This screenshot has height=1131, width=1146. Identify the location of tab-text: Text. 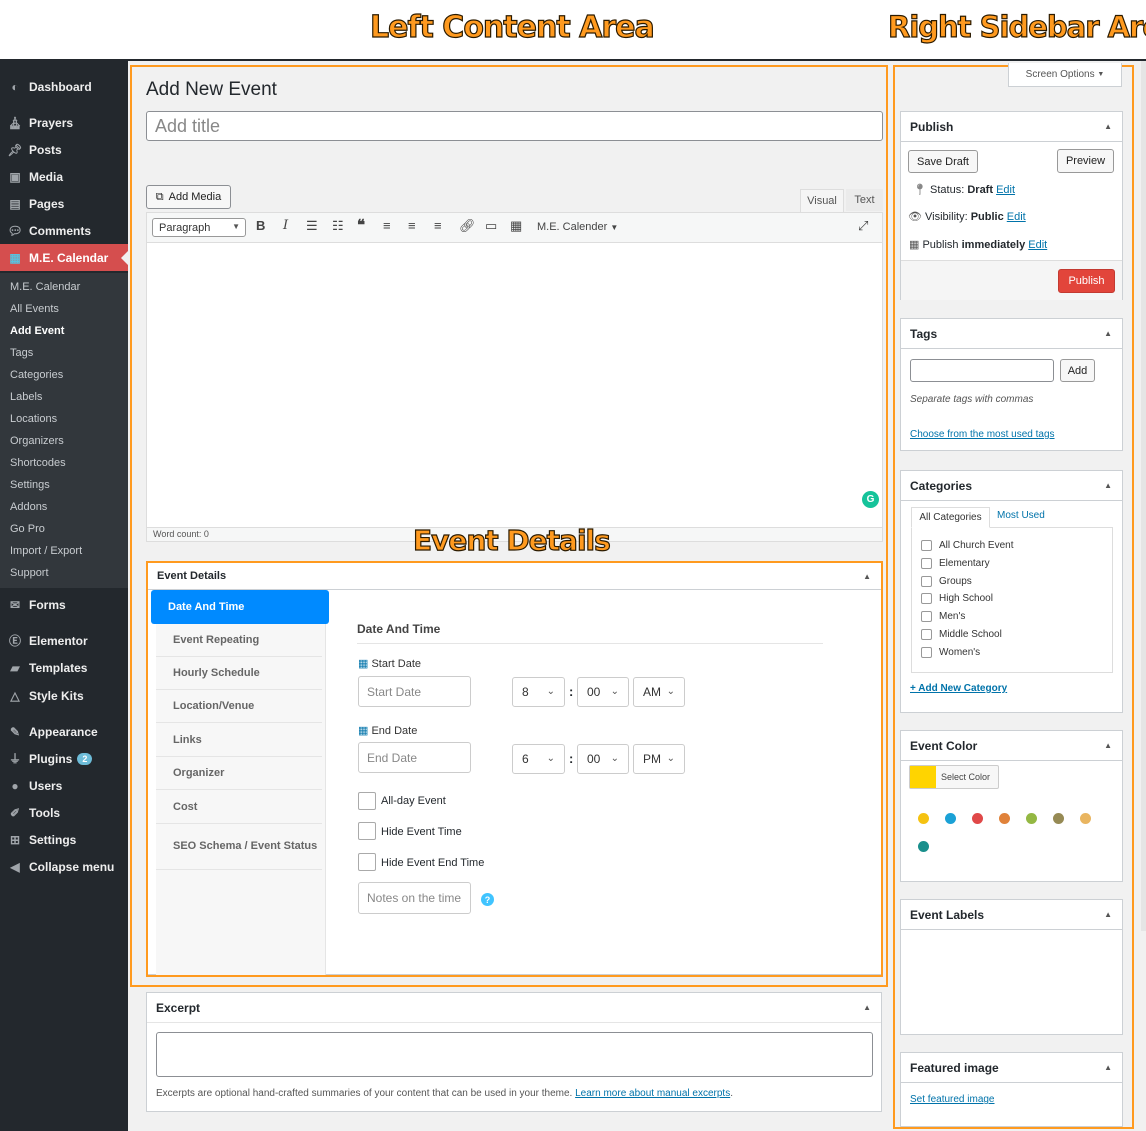
(864, 200).